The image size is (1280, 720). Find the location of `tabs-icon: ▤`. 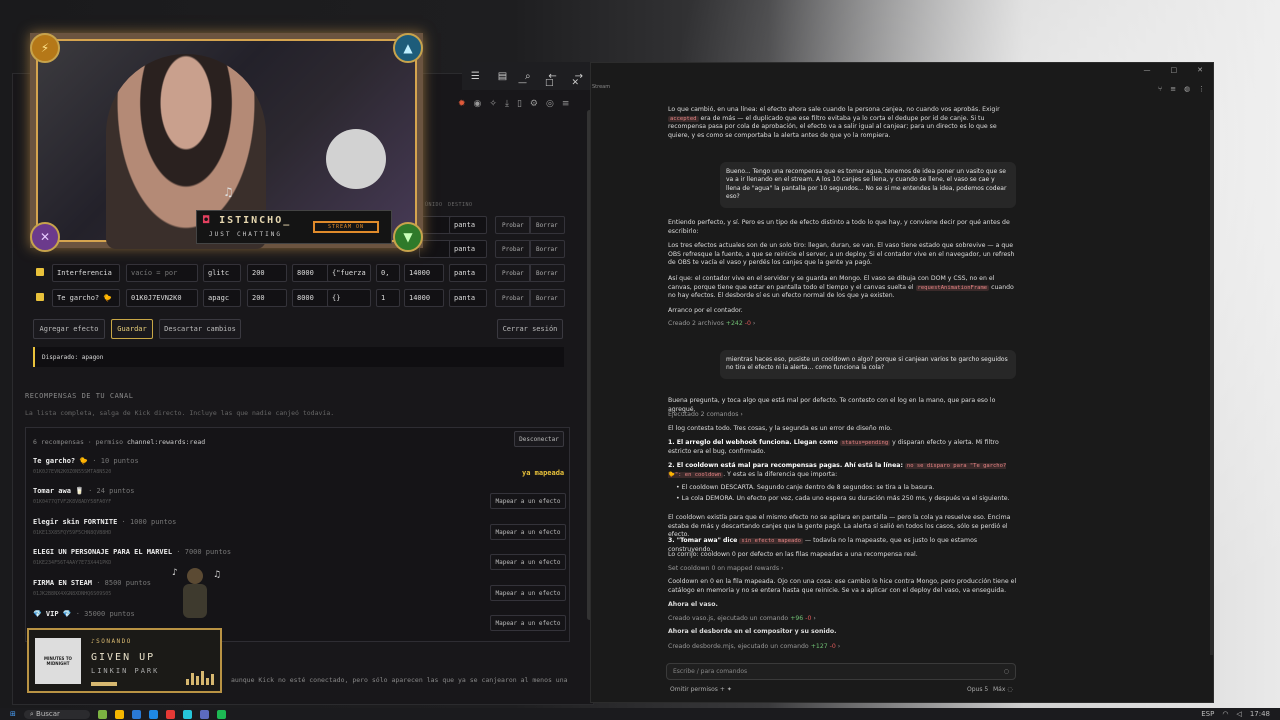

tabs-icon: ▤ is located at coordinates (502, 76).